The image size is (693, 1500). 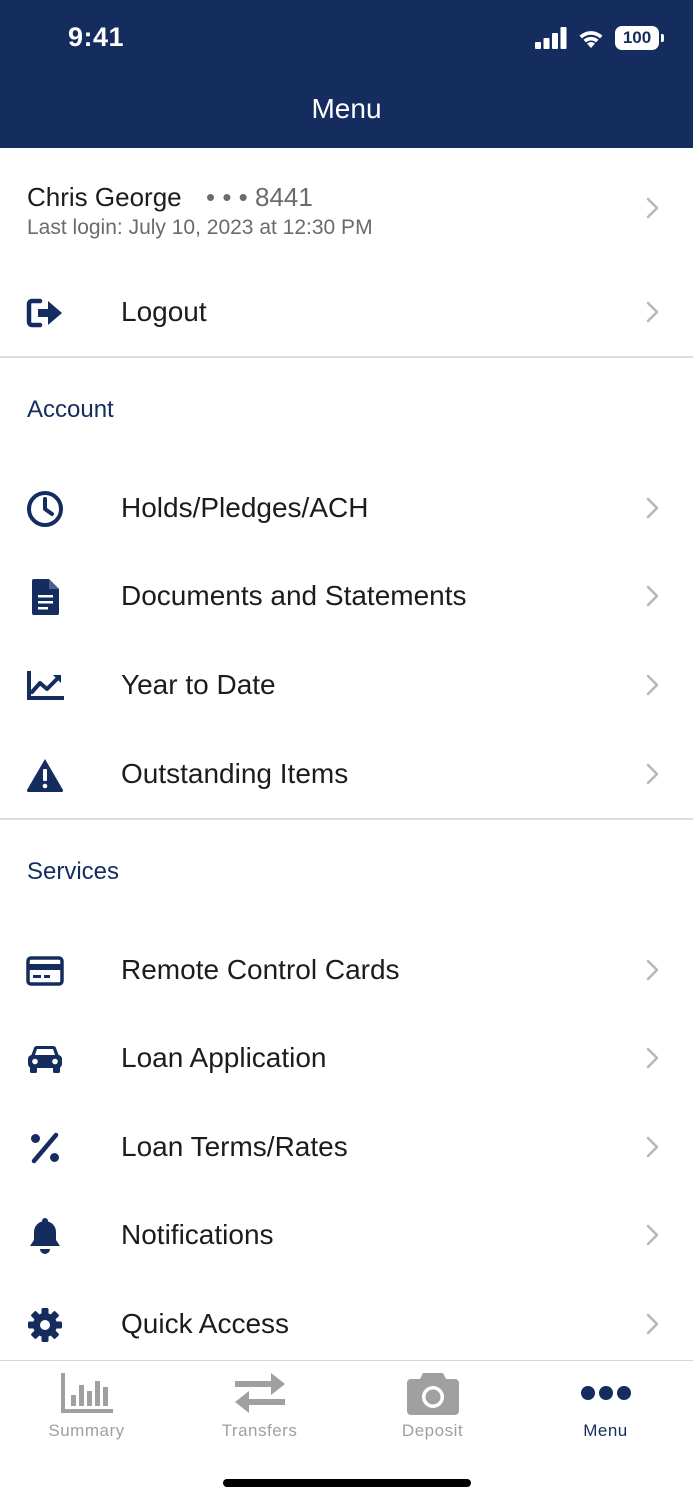 What do you see at coordinates (346, 1320) in the screenshot?
I see `menu-item-quick-access: Quick Access` at bounding box center [346, 1320].